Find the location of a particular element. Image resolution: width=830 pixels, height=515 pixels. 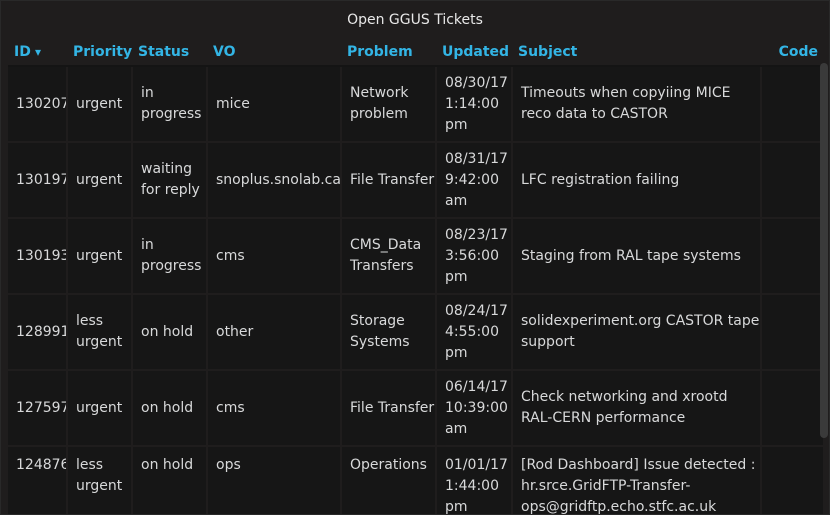

cell-subject: LFC registration failing is located at coordinates (637, 180).